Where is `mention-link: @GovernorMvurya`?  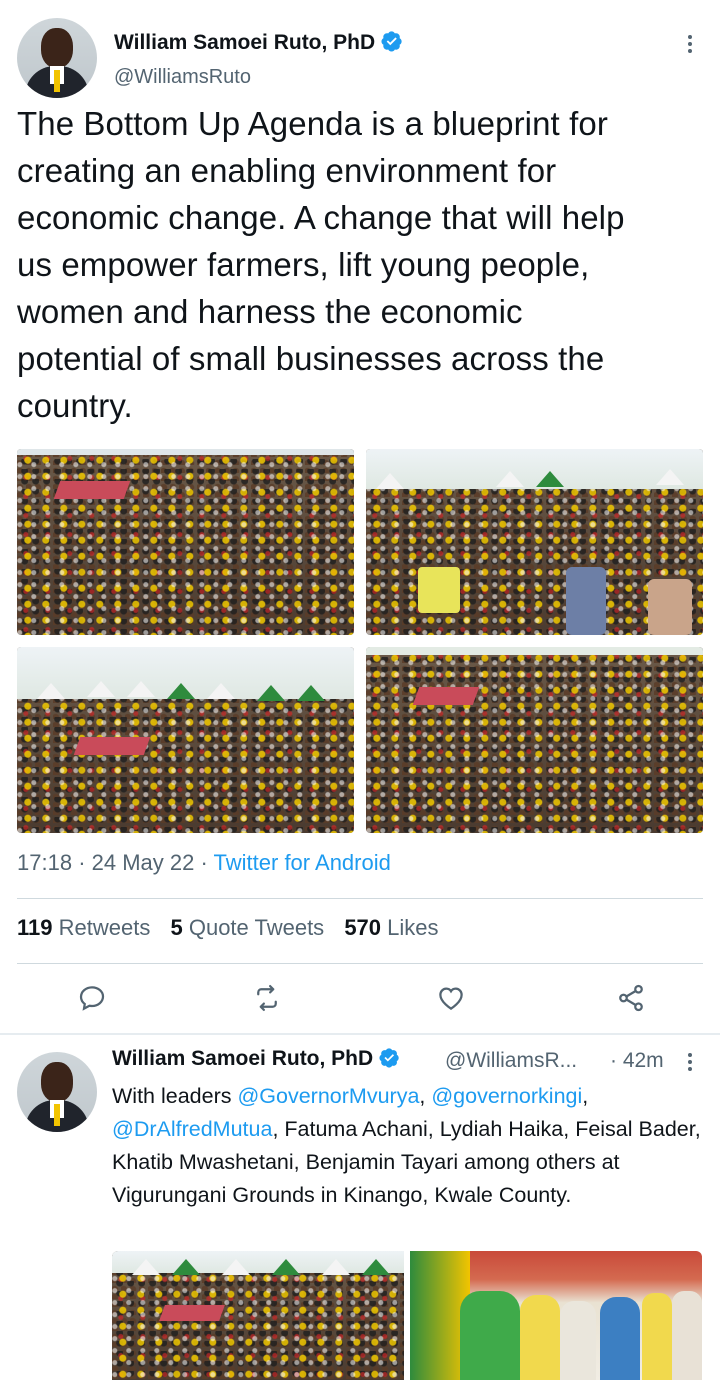 mention-link: @GovernorMvurya is located at coordinates (328, 1096).